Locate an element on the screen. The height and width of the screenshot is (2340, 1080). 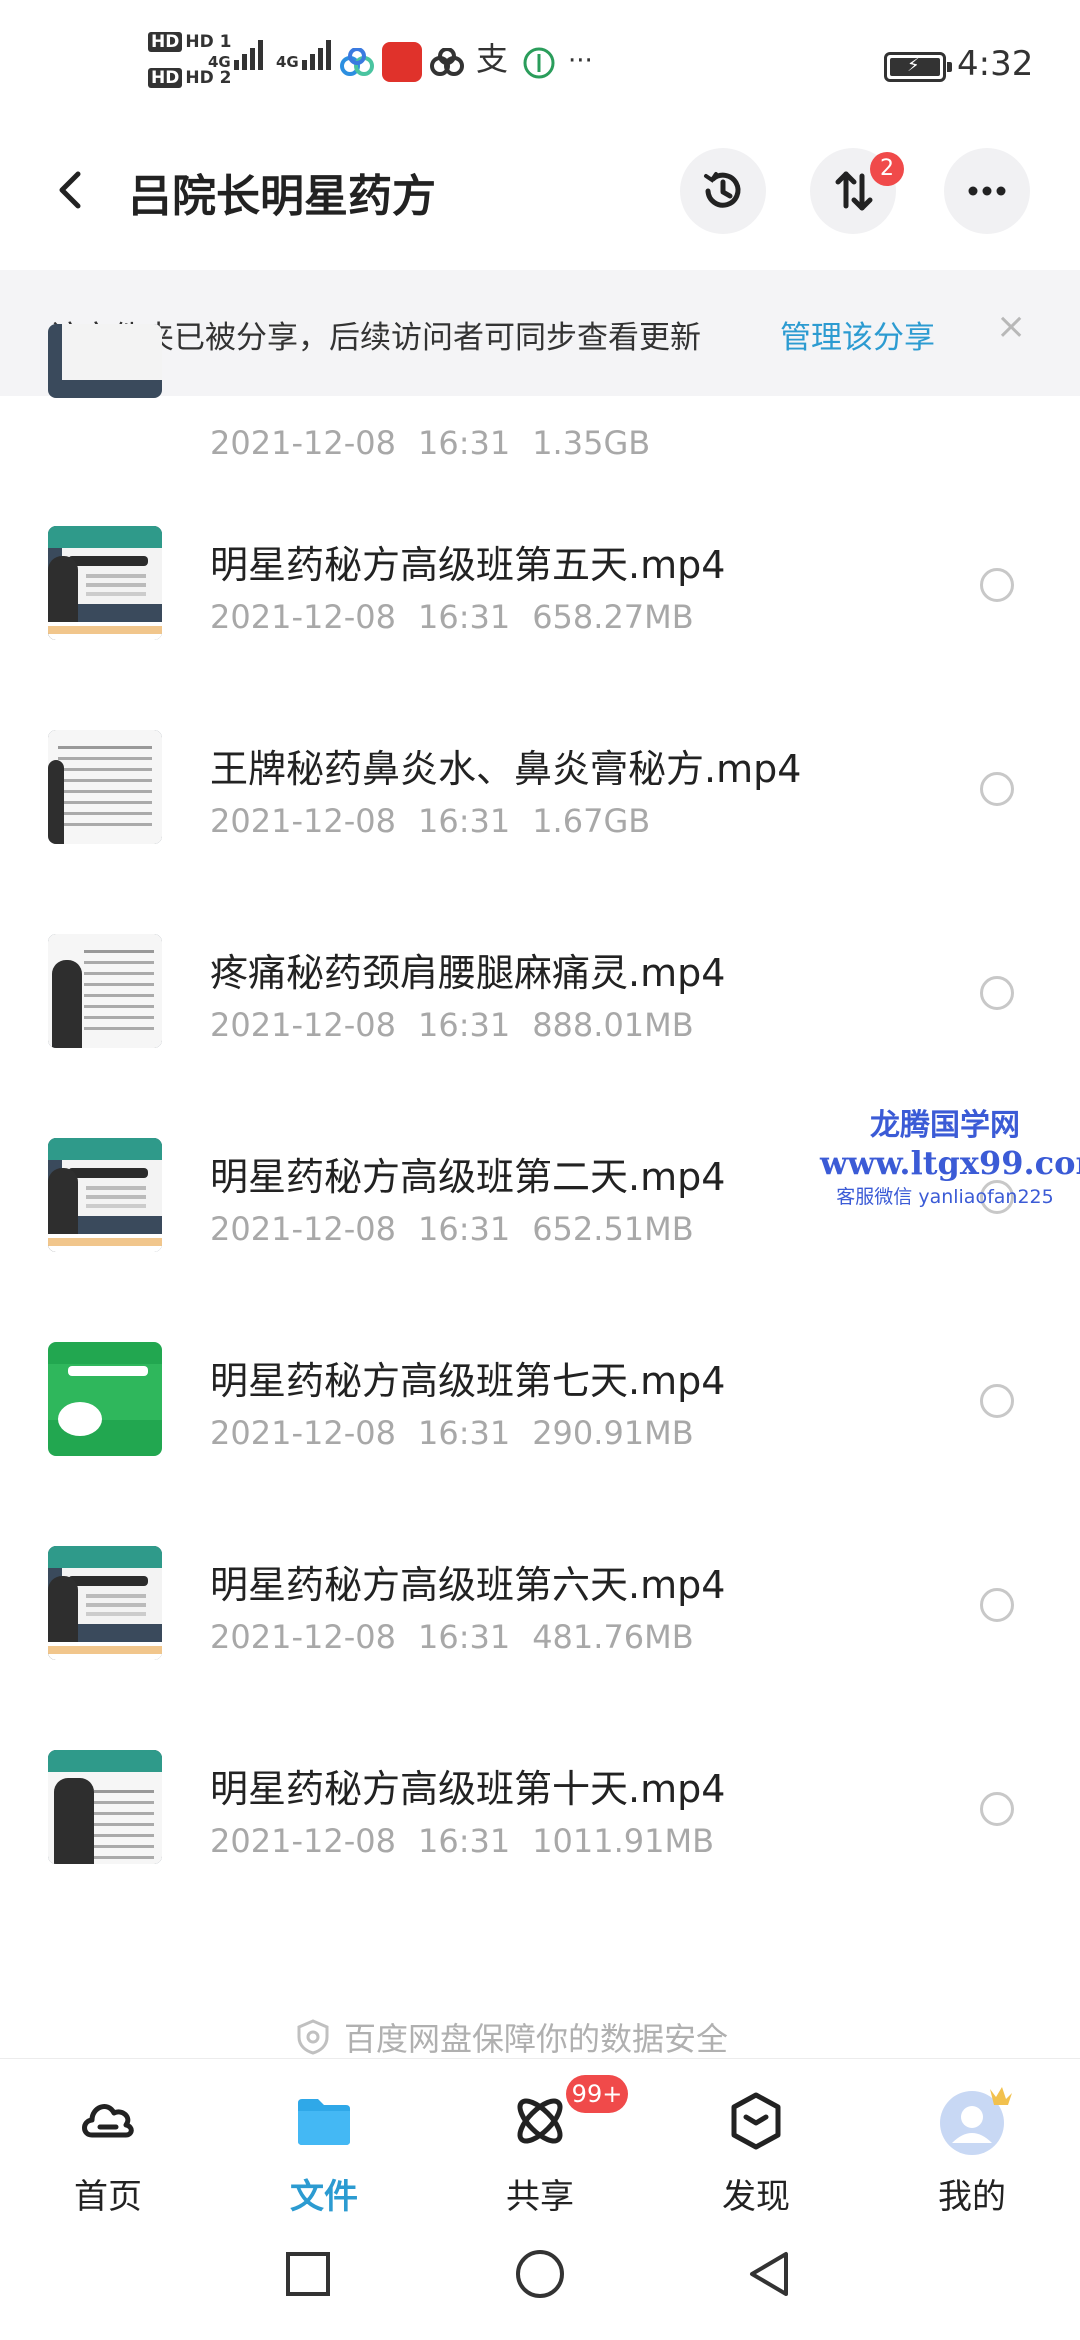
more-options-button is located at coordinates (987, 191).